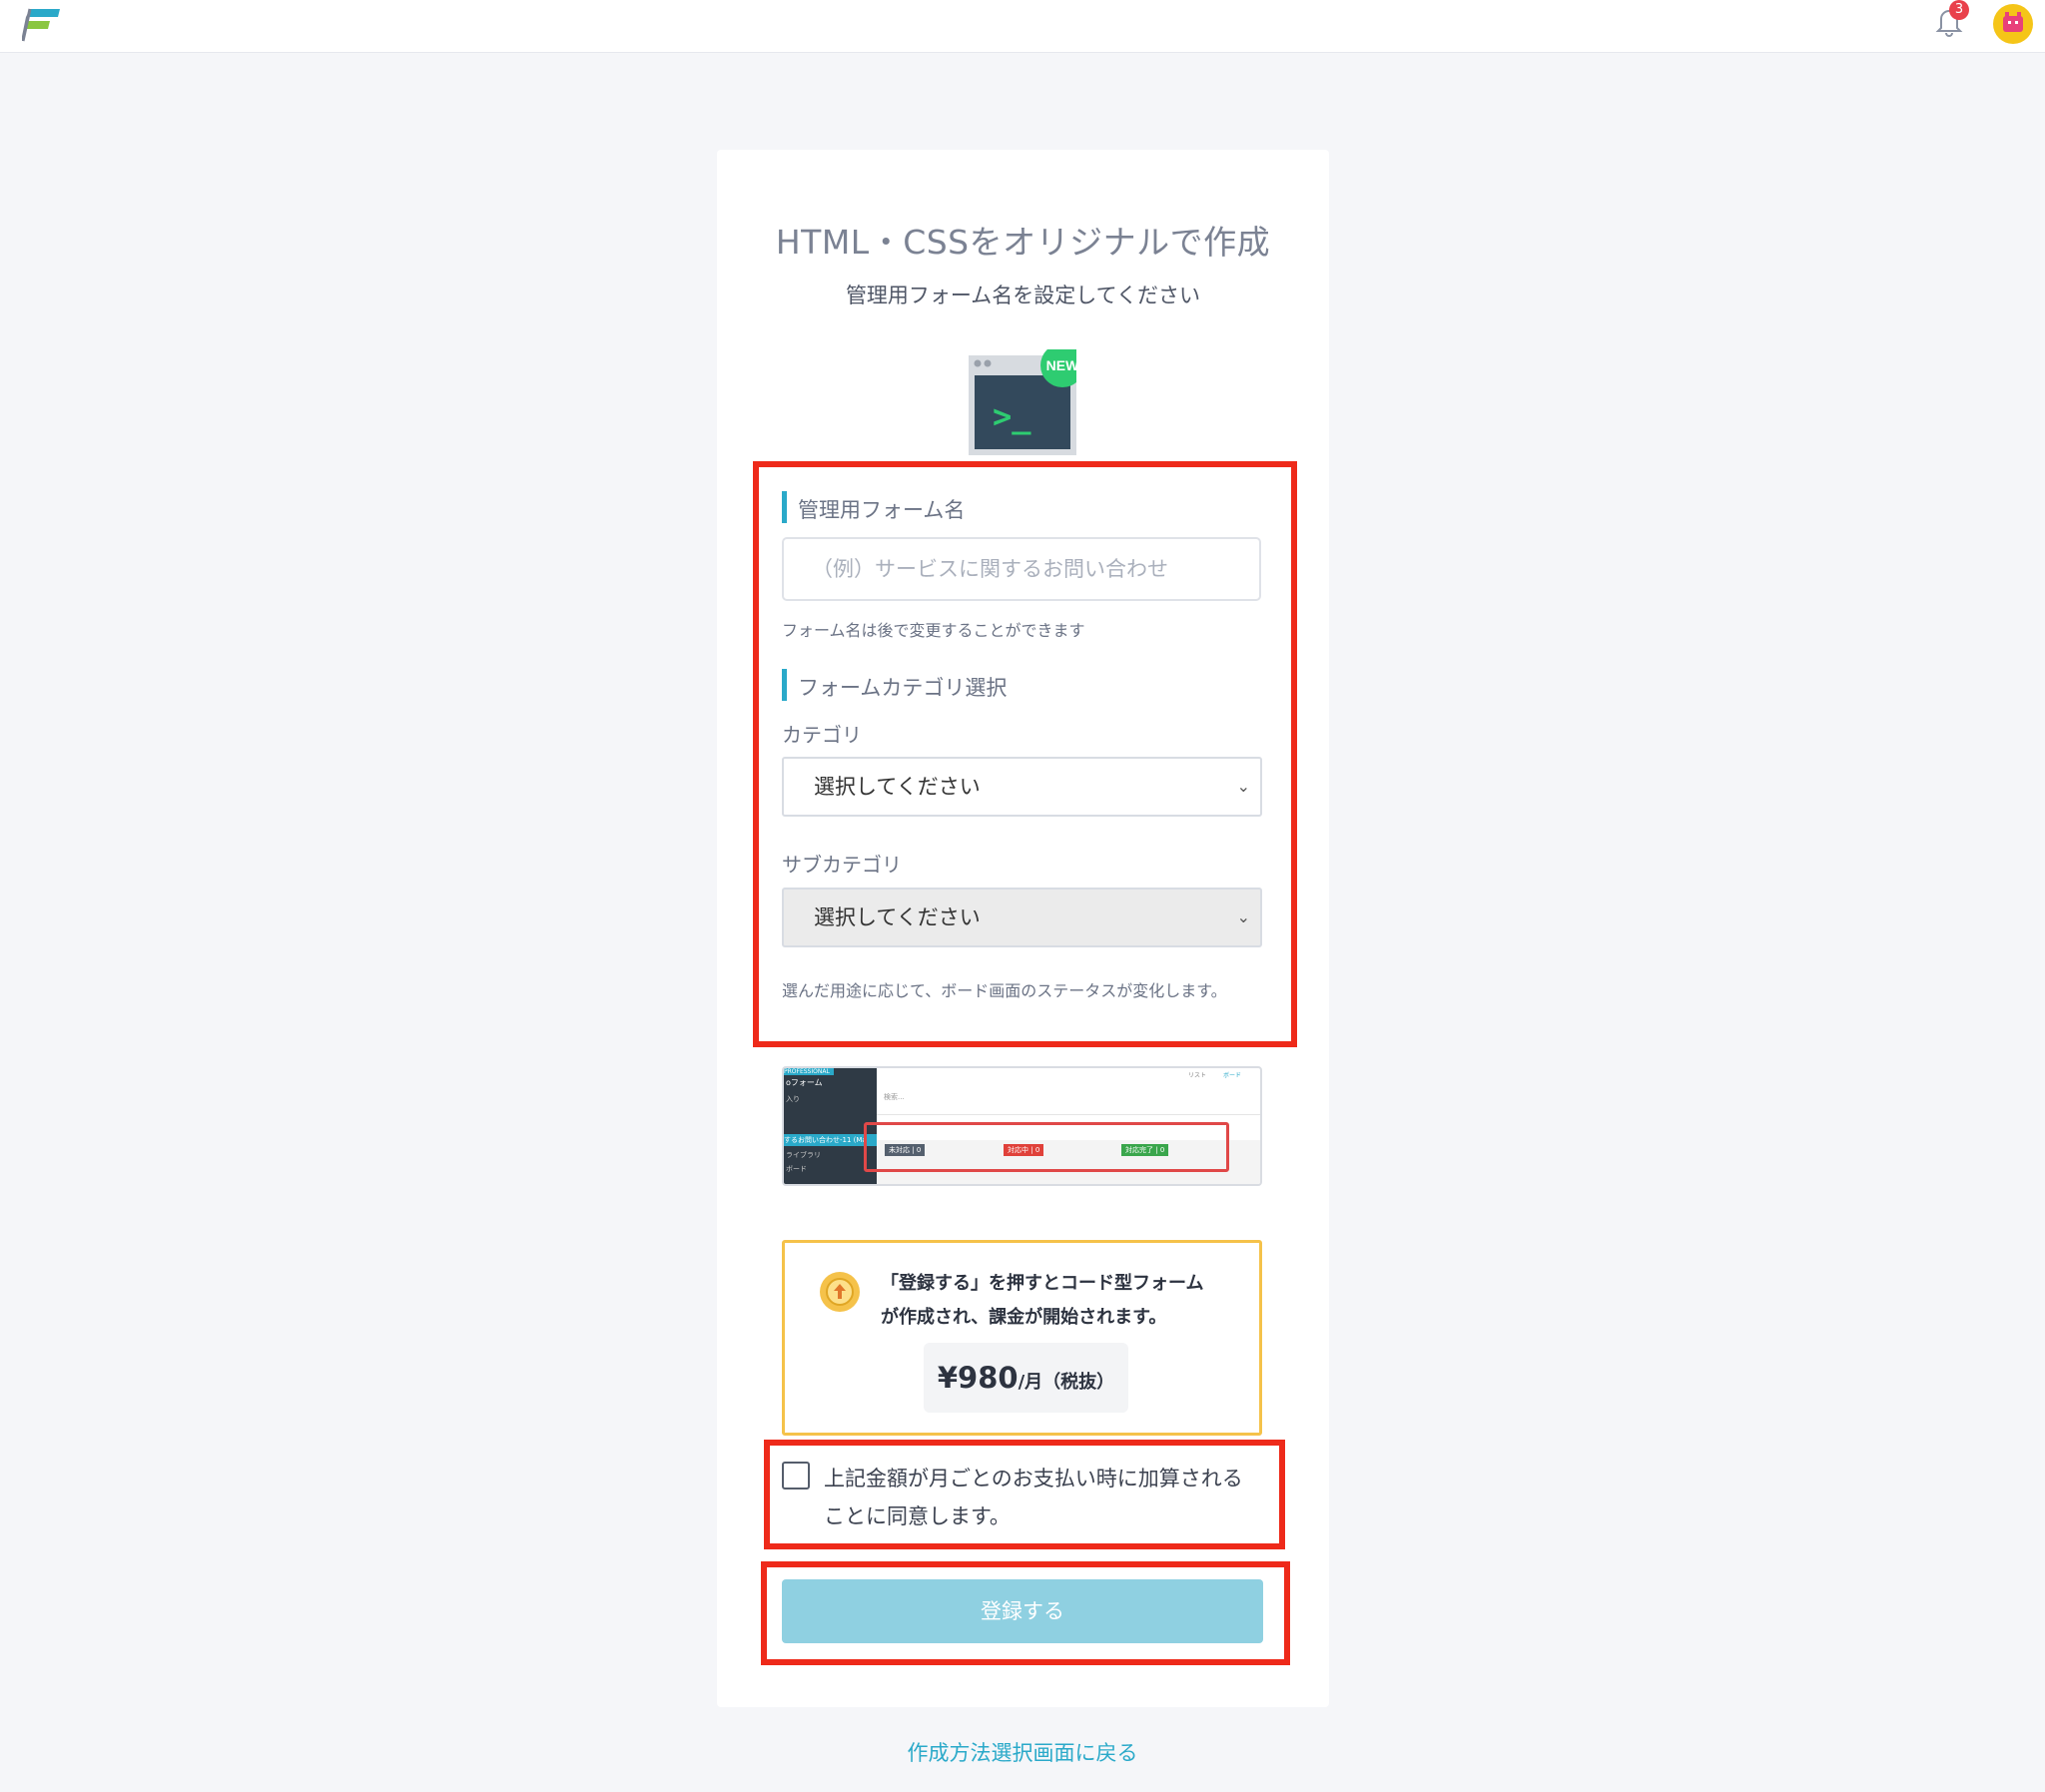 This screenshot has height=1792, width=2045. I want to click on price-box: ¥980/月（税抜）, so click(1026, 1378).